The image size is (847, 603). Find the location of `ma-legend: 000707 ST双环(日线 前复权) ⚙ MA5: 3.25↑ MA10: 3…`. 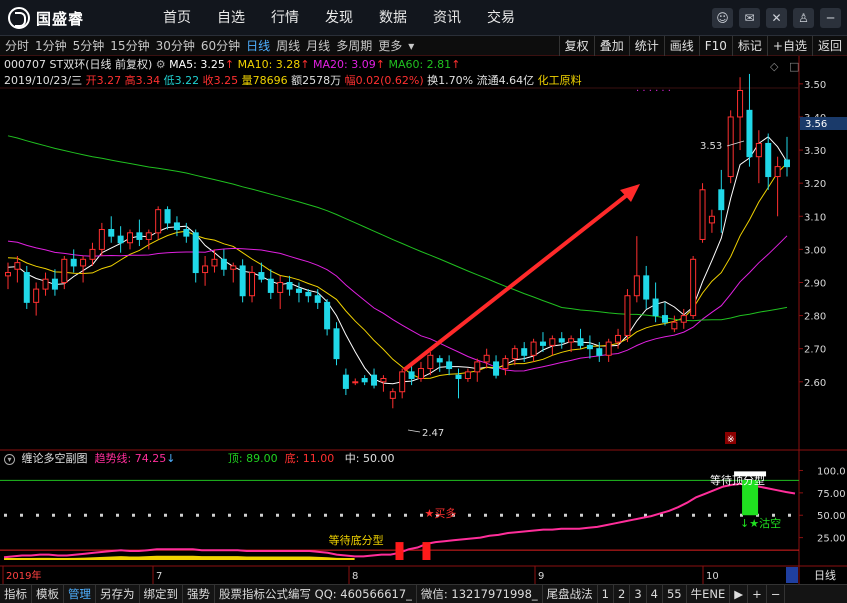

ma-legend: 000707 ST双环(日线 前复权) ⚙ MA5: 3.25↑ MA10: 3… is located at coordinates (232, 64).